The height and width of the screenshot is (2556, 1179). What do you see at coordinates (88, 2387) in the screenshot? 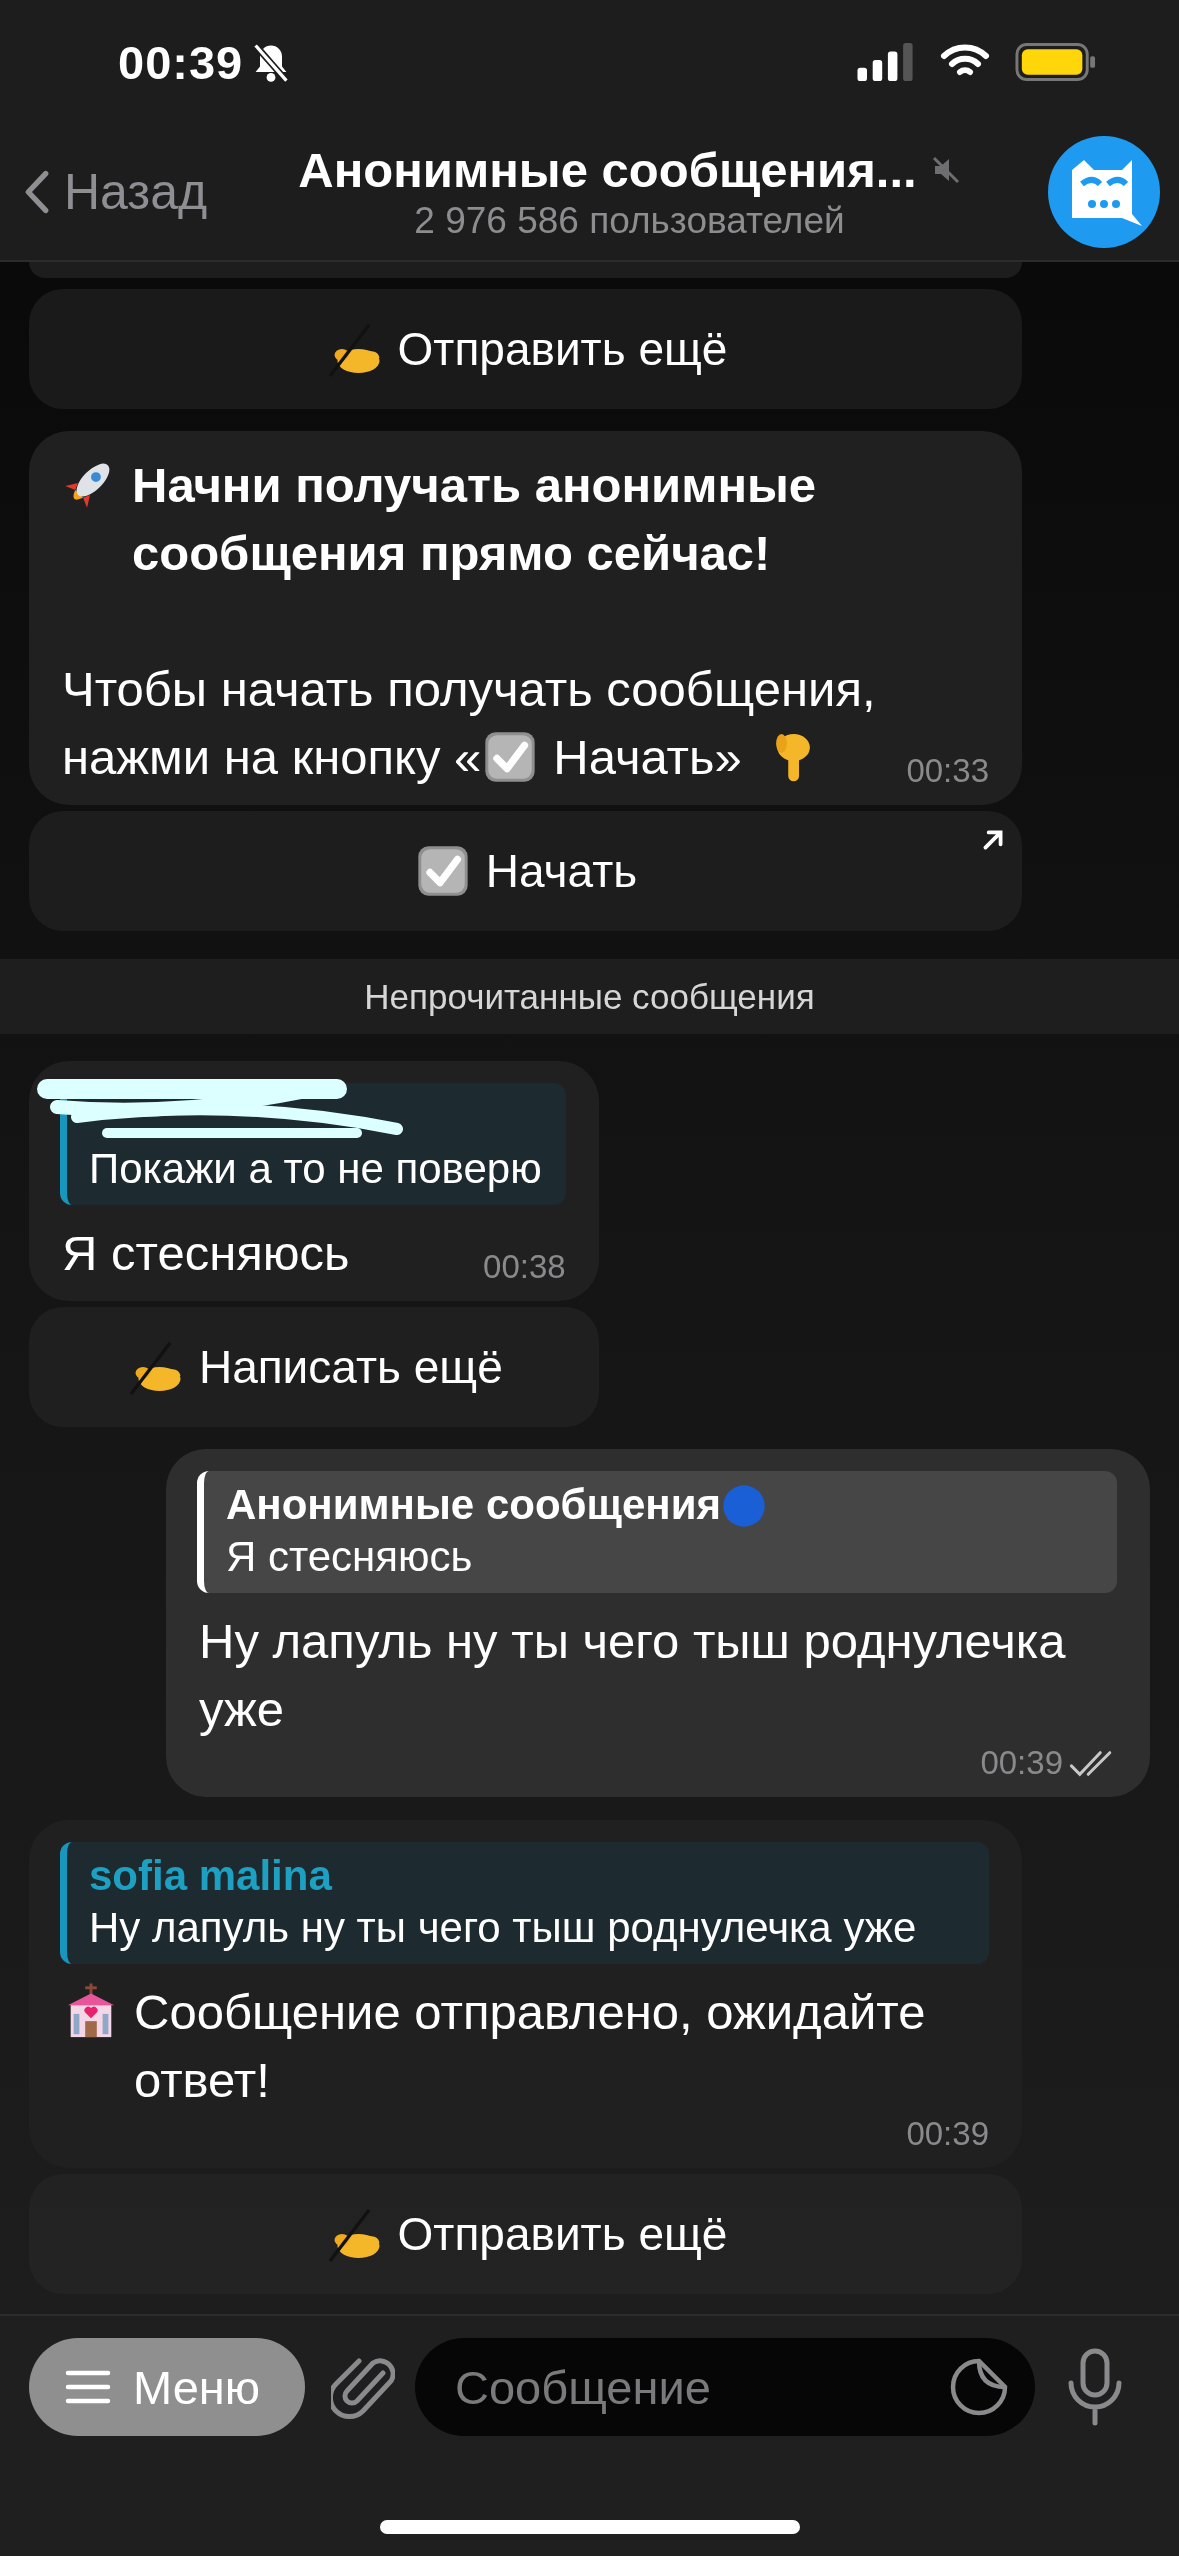
I see `menu-icon` at bounding box center [88, 2387].